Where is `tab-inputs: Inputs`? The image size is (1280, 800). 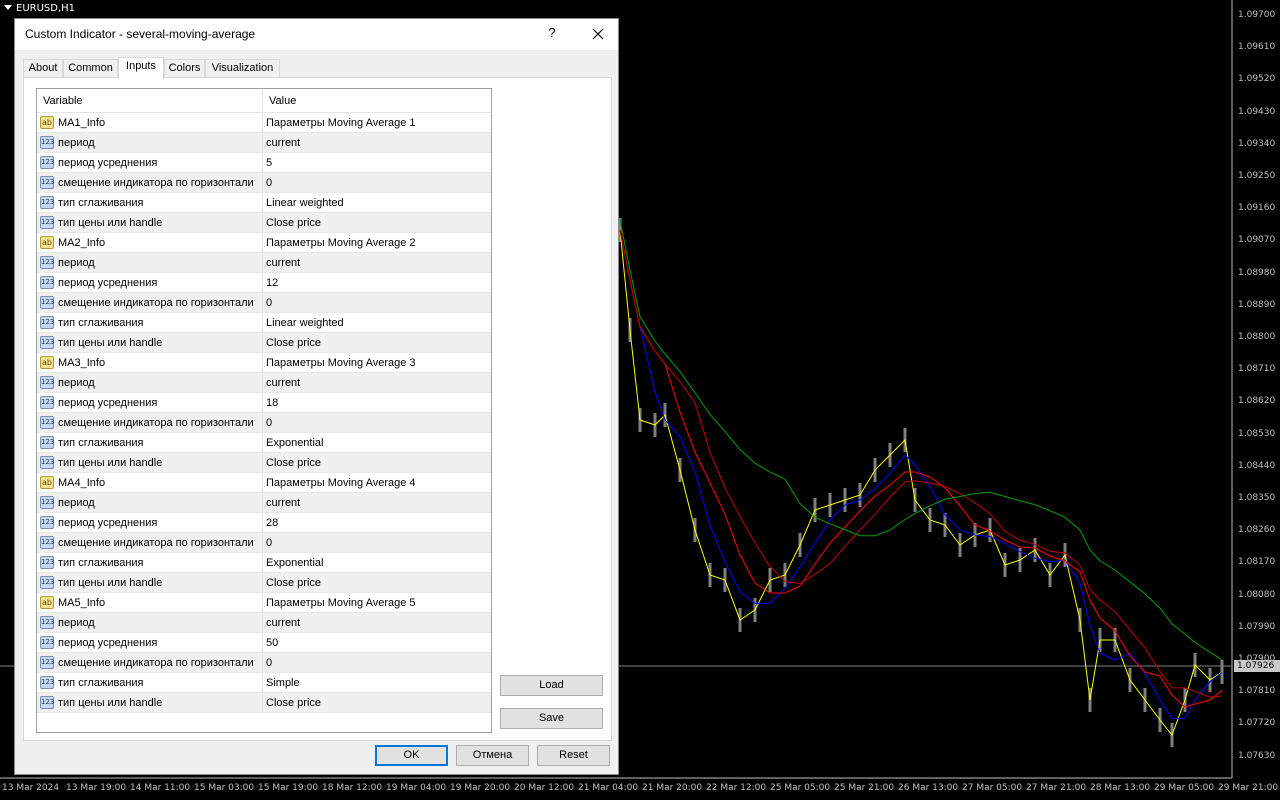
tab-inputs: Inputs is located at coordinates (141, 68).